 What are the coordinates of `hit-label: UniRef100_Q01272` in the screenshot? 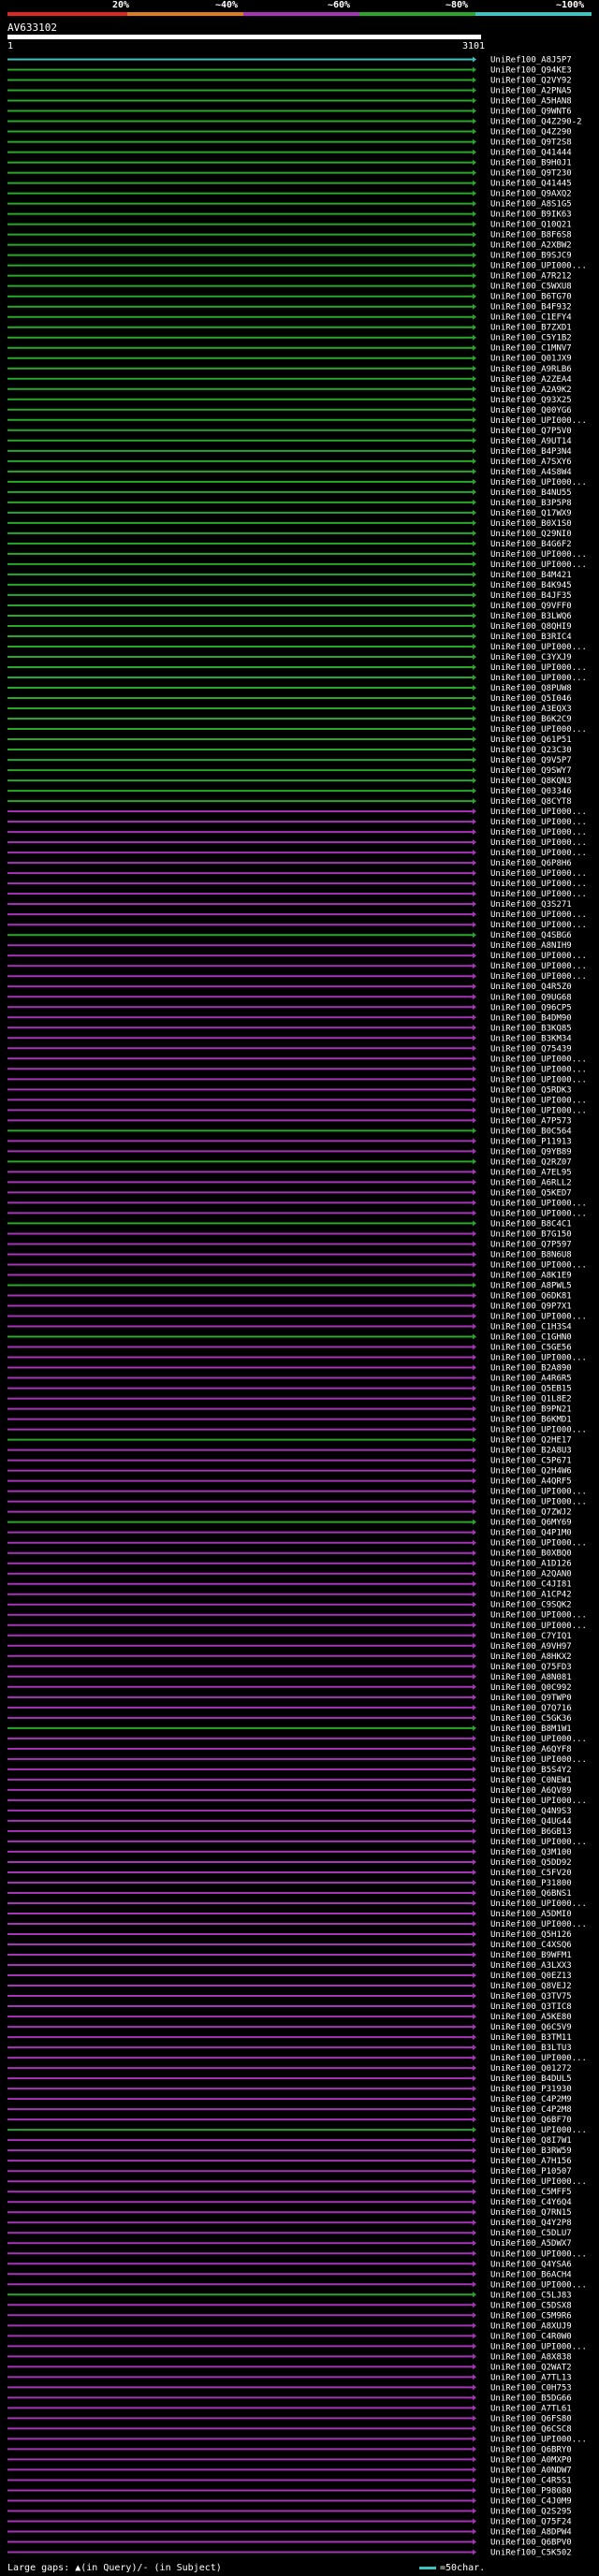 It's located at (531, 2069).